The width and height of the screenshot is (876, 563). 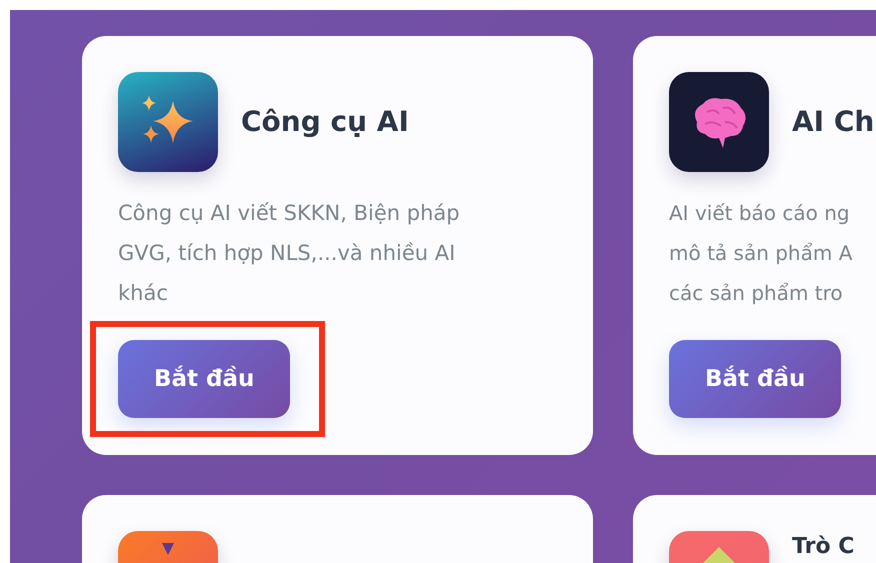 I want to click on card-title: AI Ch, so click(x=833, y=122).